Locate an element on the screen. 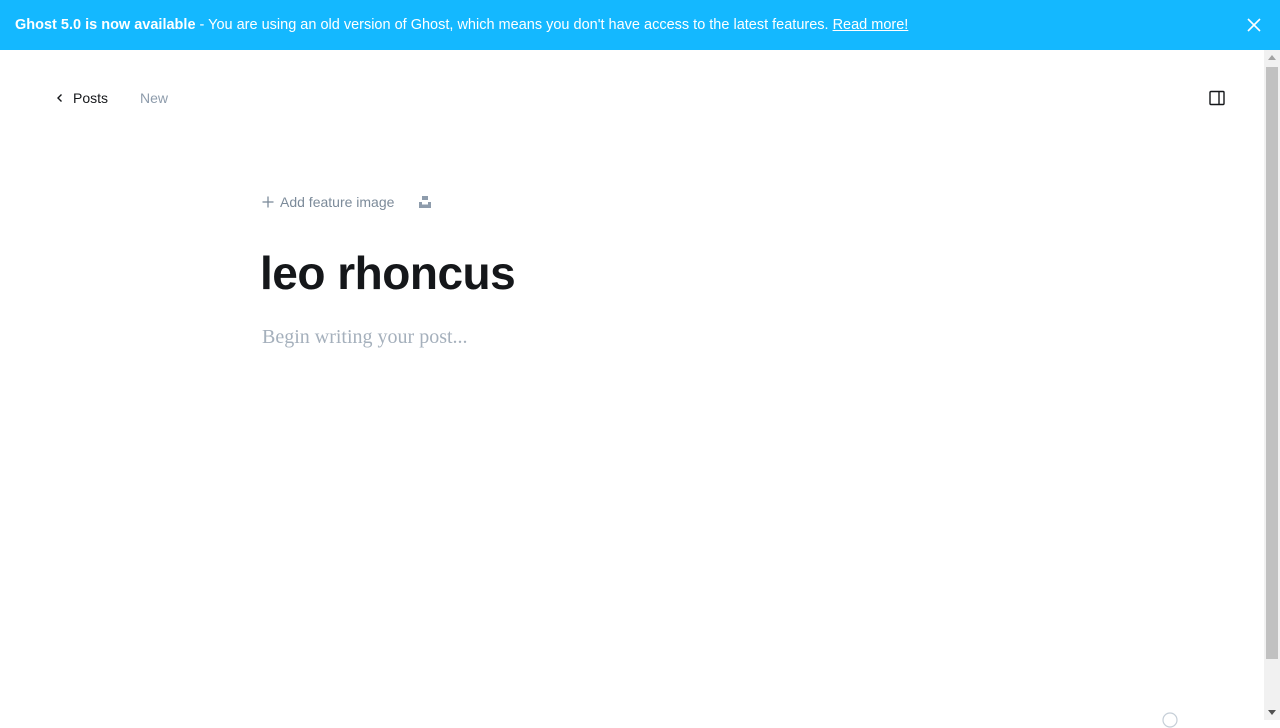 Image resolution: width=1280 pixels, height=728 pixels. add-feature-image-label: Add feature image is located at coordinates (337, 202).